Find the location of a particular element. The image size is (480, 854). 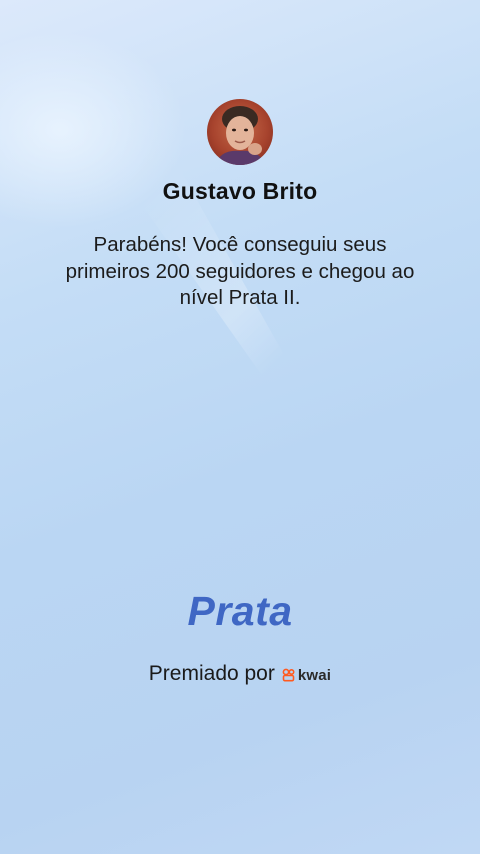

kwai-logo-icon is located at coordinates (288, 675).